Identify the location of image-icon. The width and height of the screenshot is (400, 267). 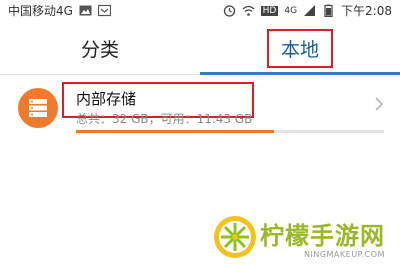
(85, 10).